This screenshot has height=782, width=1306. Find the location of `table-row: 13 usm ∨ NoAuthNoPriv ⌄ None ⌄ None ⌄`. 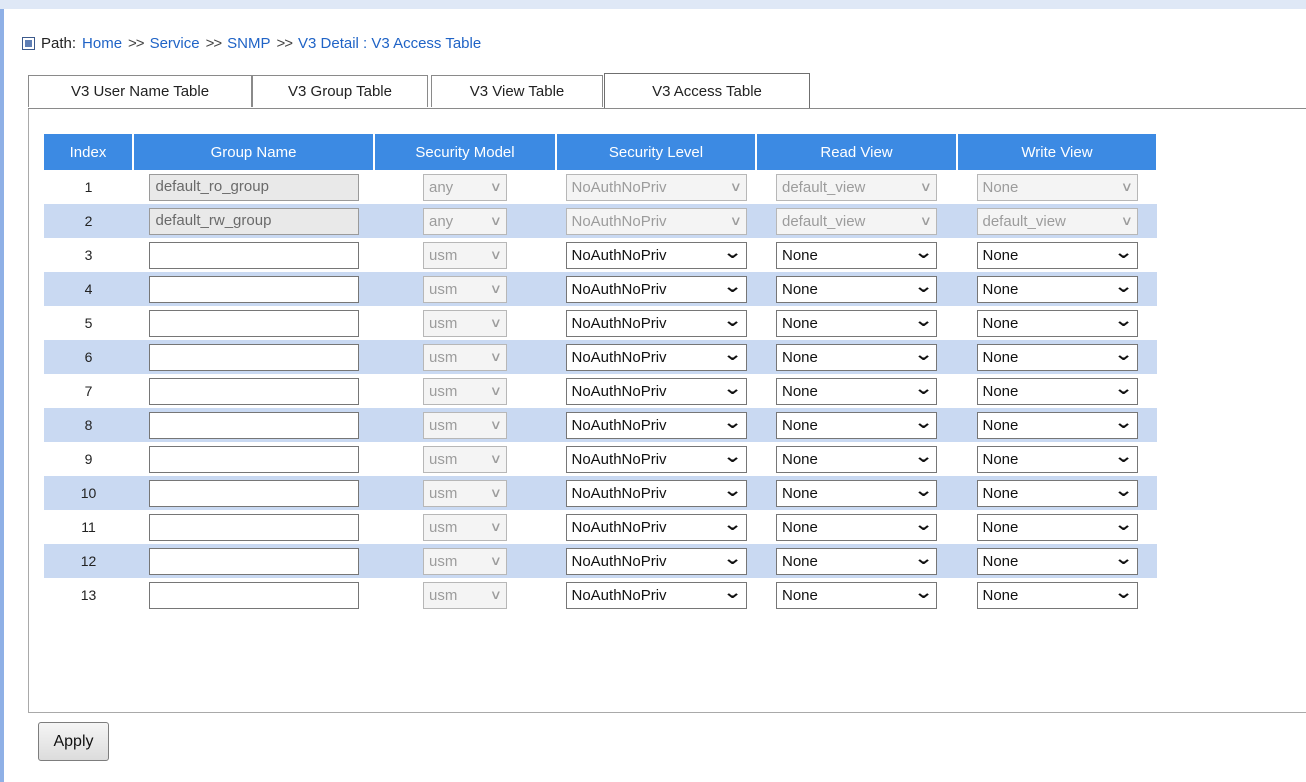

table-row: 13 usm ∨ NoAuthNoPriv ⌄ None ⌄ None ⌄ is located at coordinates (600, 595).